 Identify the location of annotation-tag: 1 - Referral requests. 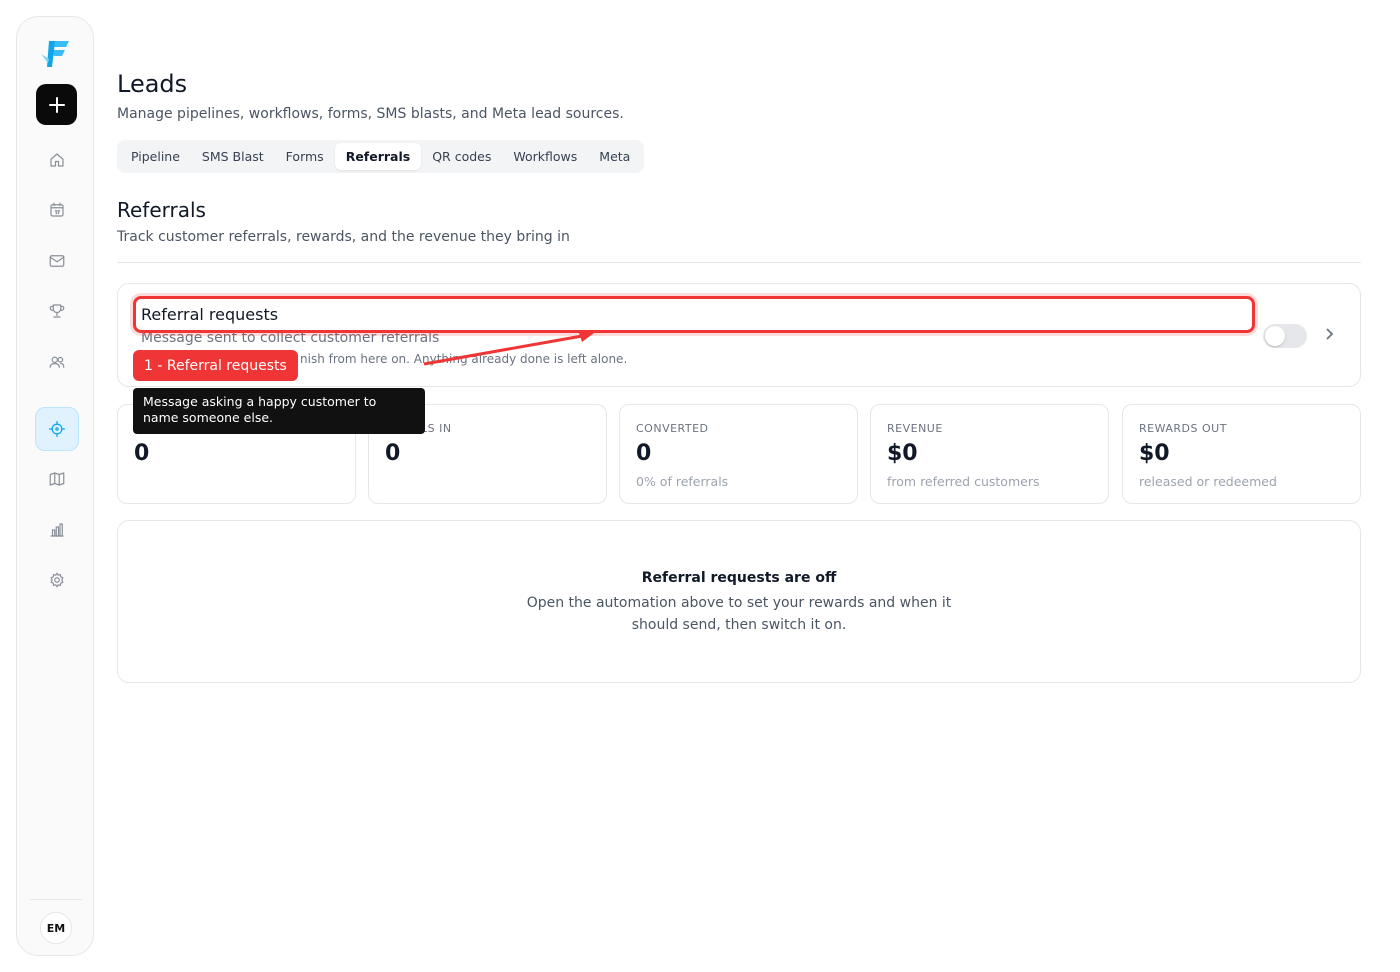
(215, 365).